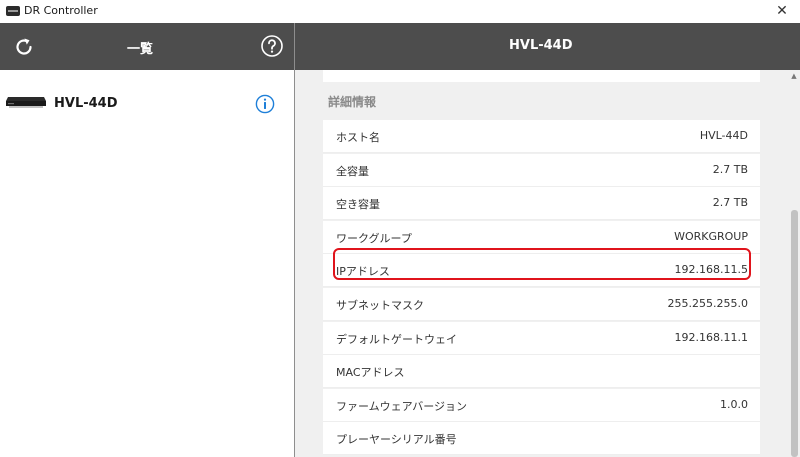 The width and height of the screenshot is (800, 457). I want to click on detail-value: 255.255.255.0, so click(707, 303).